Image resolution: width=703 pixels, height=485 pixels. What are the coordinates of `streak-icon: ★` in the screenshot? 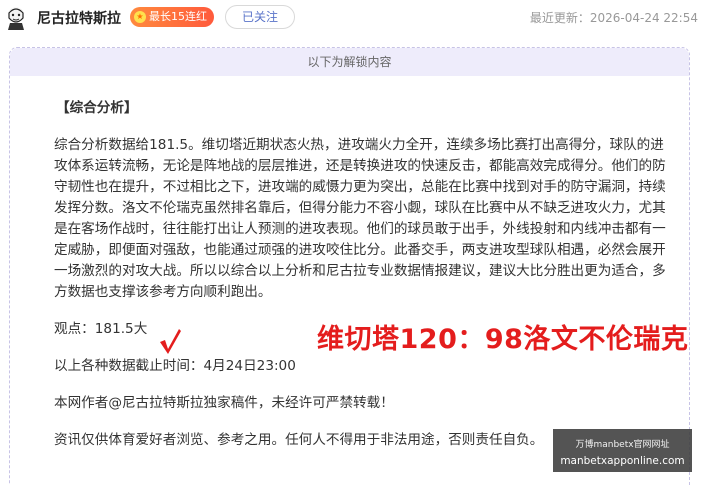 It's located at (140, 17).